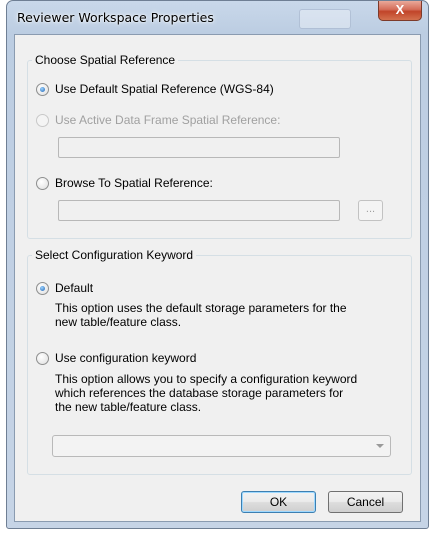  Describe the element at coordinates (365, 502) in the screenshot. I see `cancel-button: Cancel` at that location.